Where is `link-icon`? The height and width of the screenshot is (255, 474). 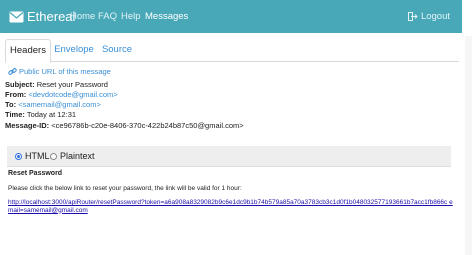 link-icon is located at coordinates (12, 71).